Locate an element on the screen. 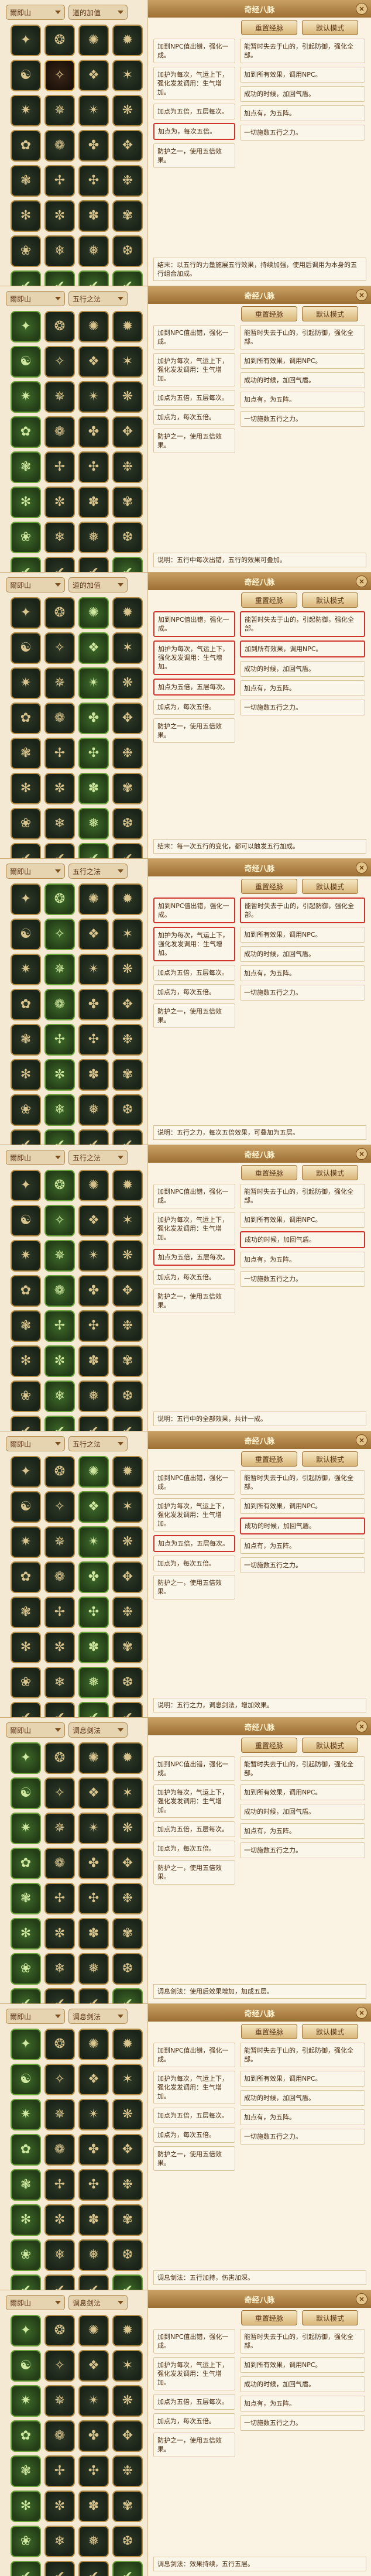  route-dropdown: 五行之法 is located at coordinates (98, 298).